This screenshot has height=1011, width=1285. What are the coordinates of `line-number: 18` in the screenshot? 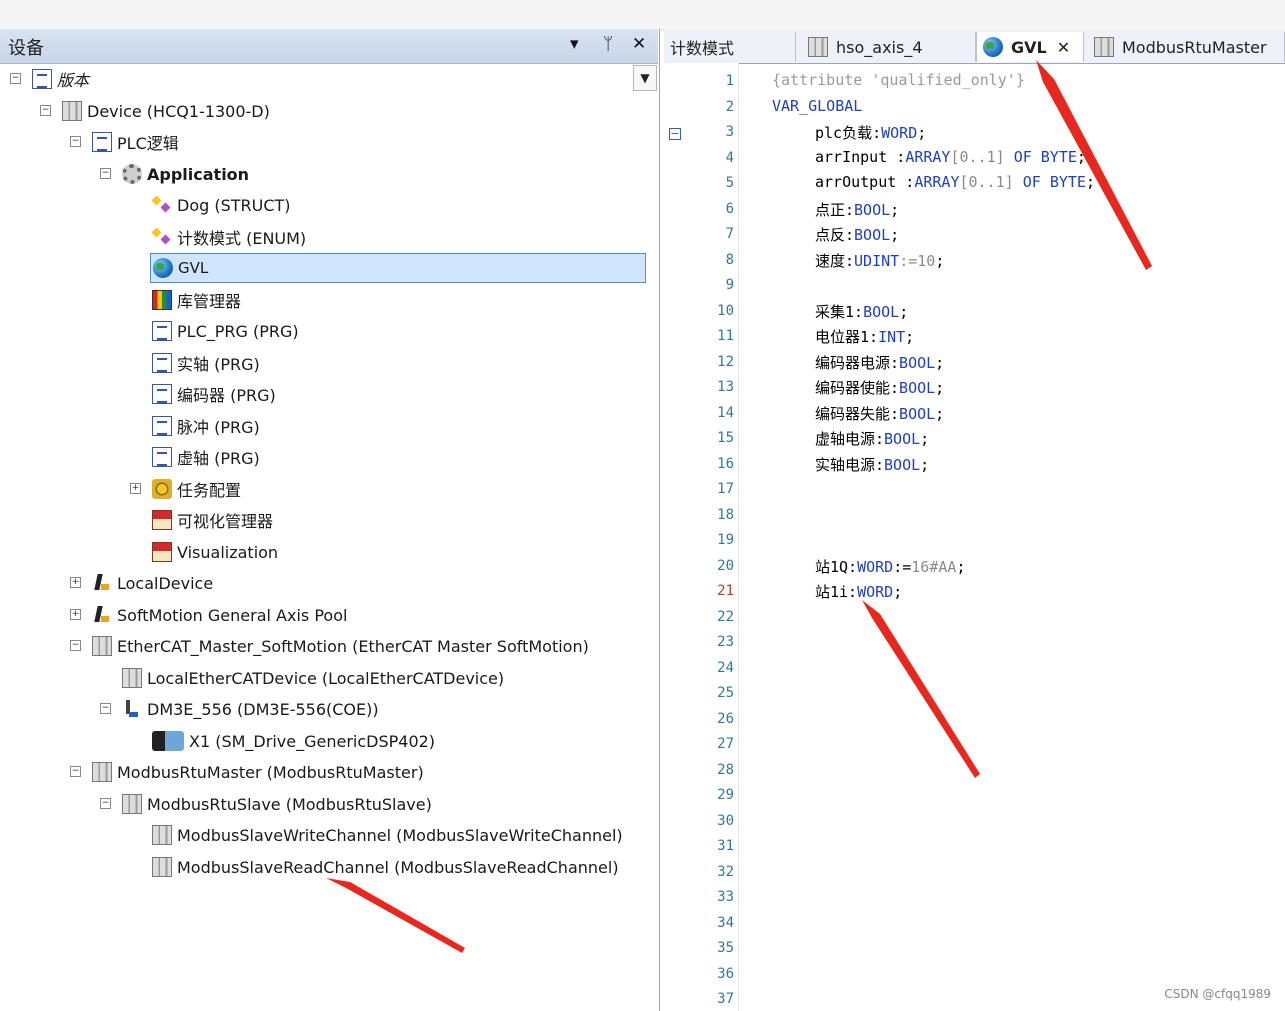 It's located at (725, 514).